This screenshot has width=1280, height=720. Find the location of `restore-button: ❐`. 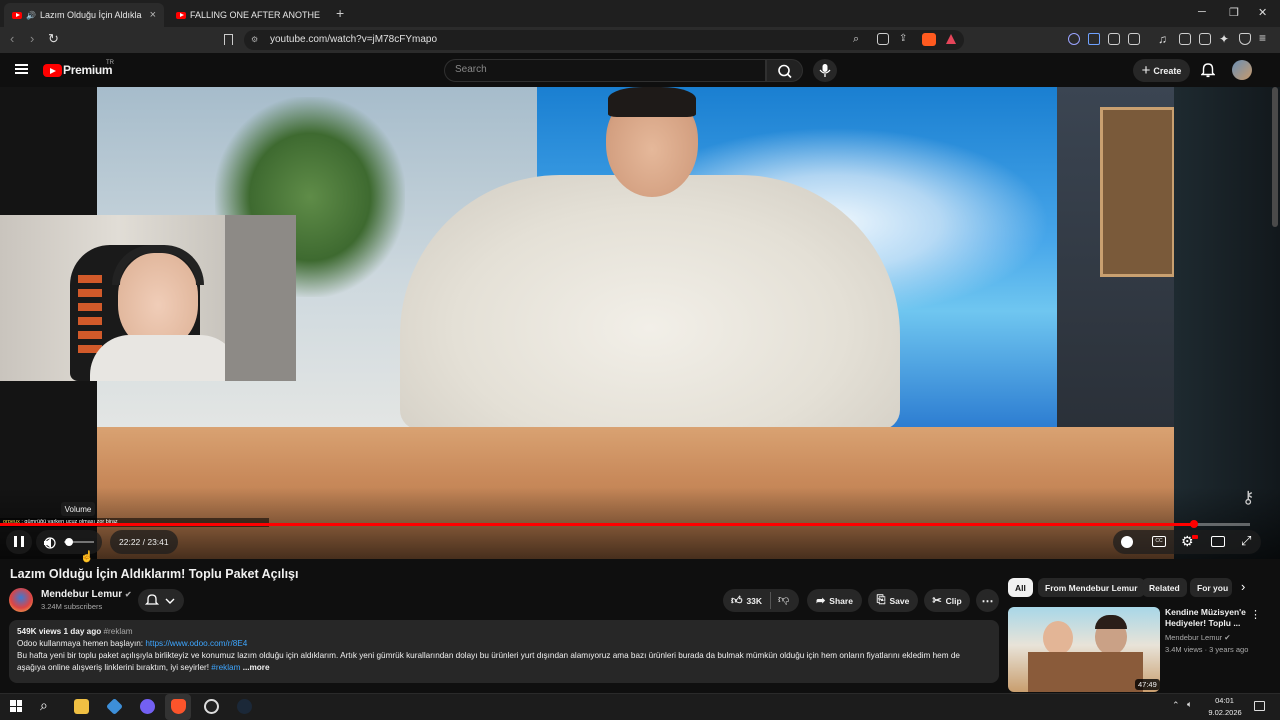

restore-button: ❐ is located at coordinates (1234, 12).